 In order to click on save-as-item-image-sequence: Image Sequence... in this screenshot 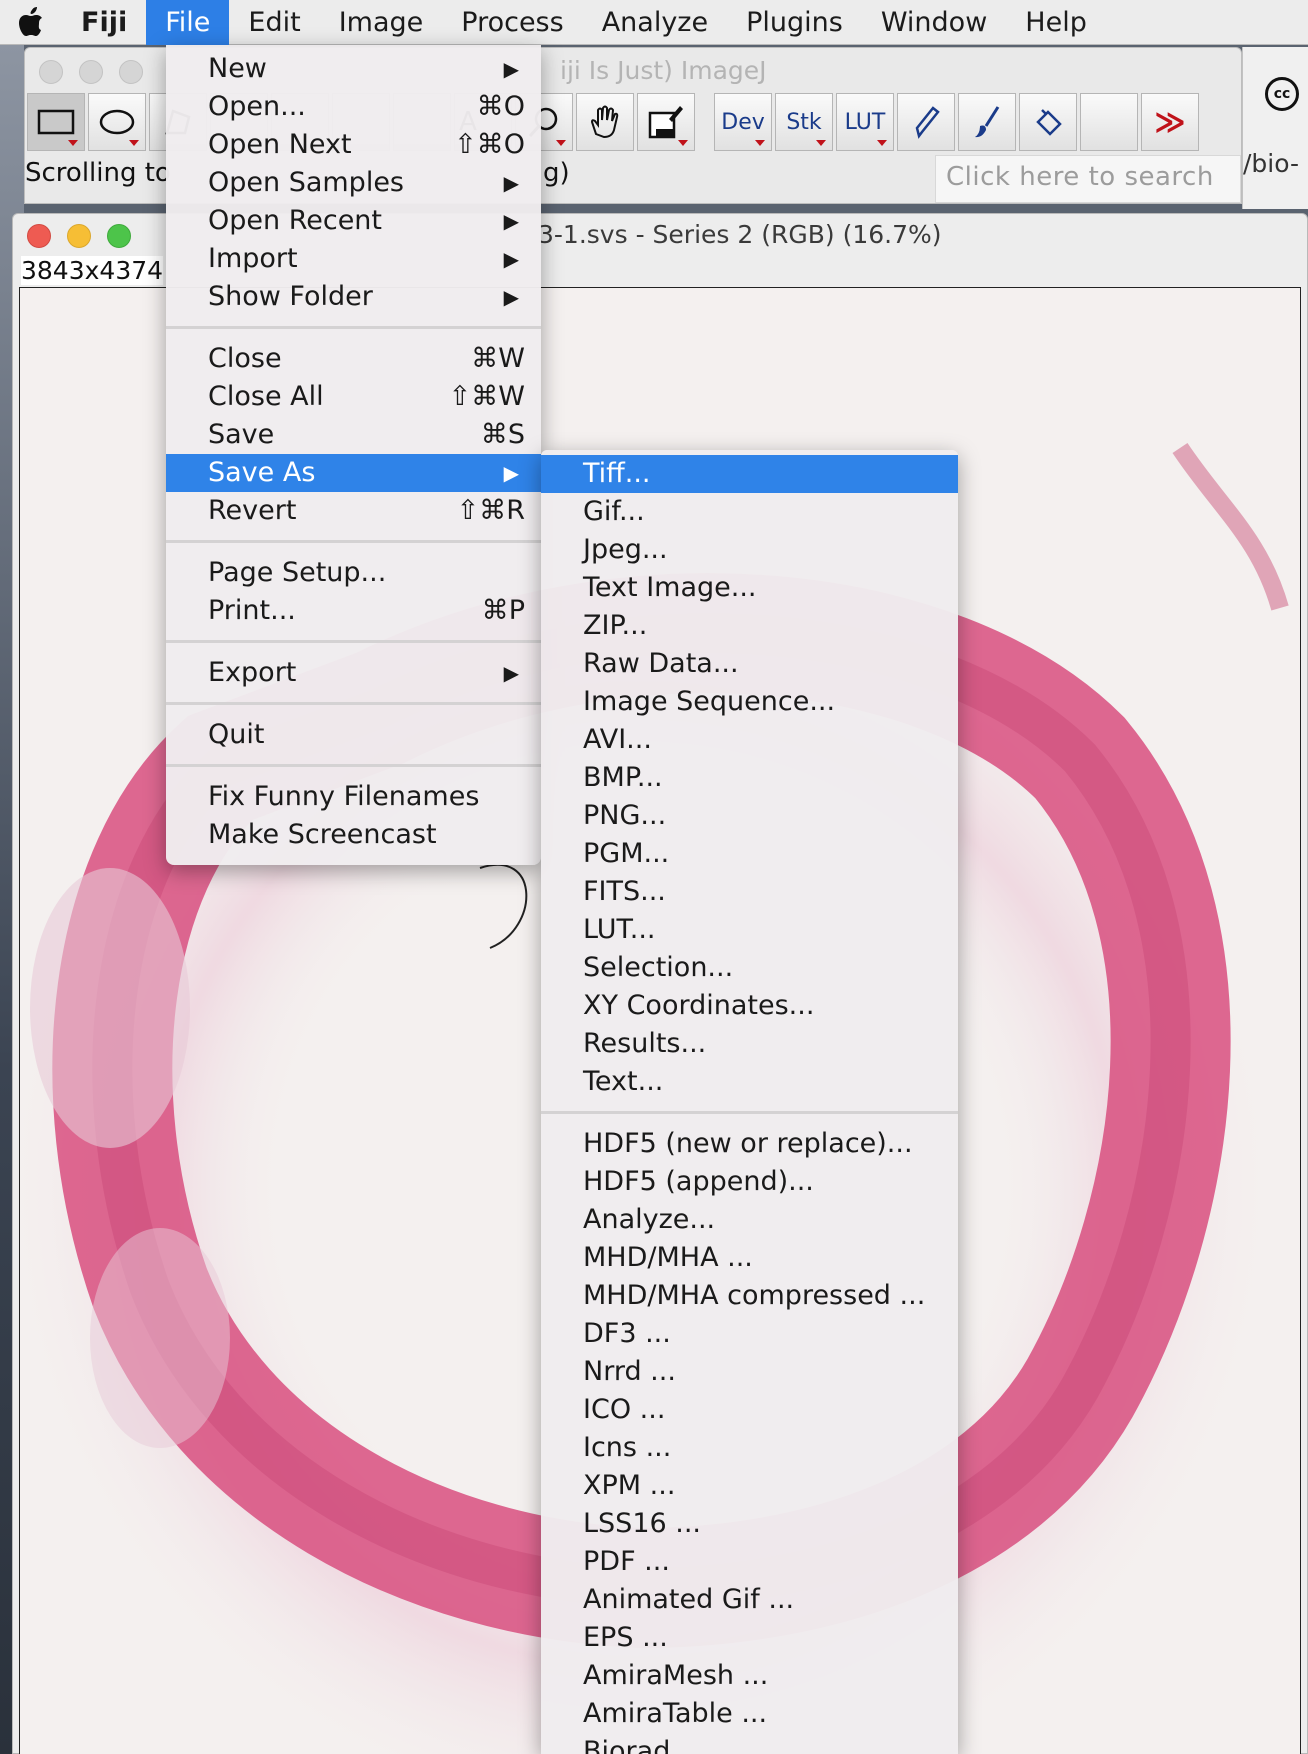, I will do `click(749, 702)`.